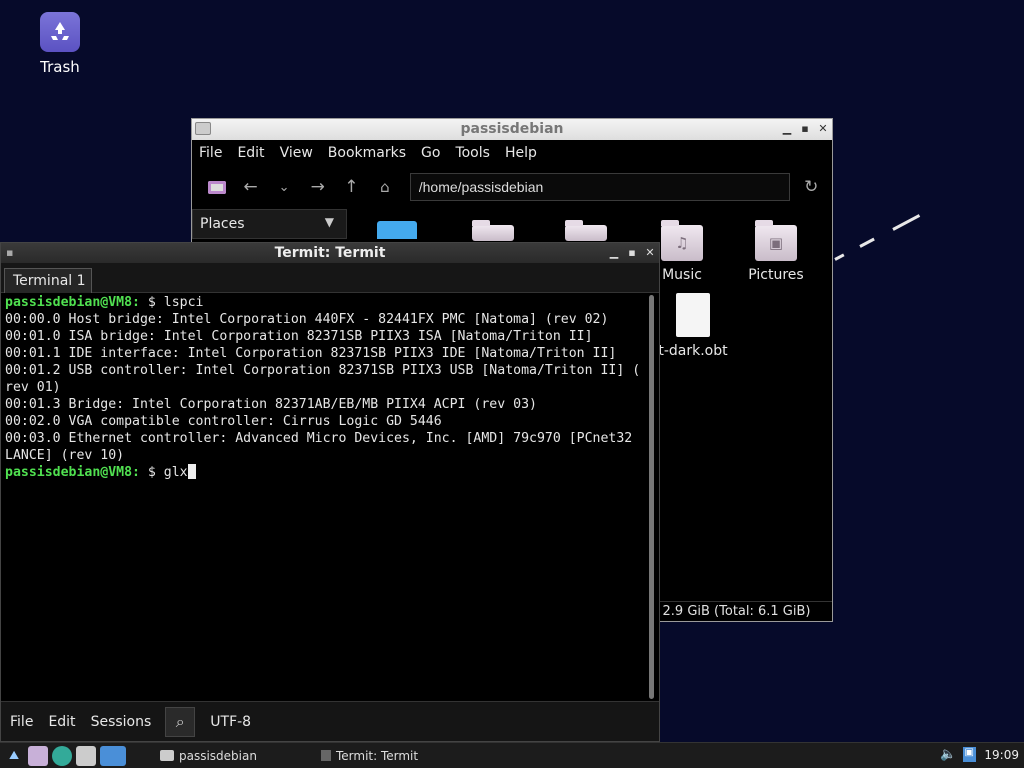 The width and height of the screenshot is (1024, 768). Describe the element at coordinates (325, 472) in the screenshot. I see `terminal-line: passisdebian@VM8: $ glx` at that location.